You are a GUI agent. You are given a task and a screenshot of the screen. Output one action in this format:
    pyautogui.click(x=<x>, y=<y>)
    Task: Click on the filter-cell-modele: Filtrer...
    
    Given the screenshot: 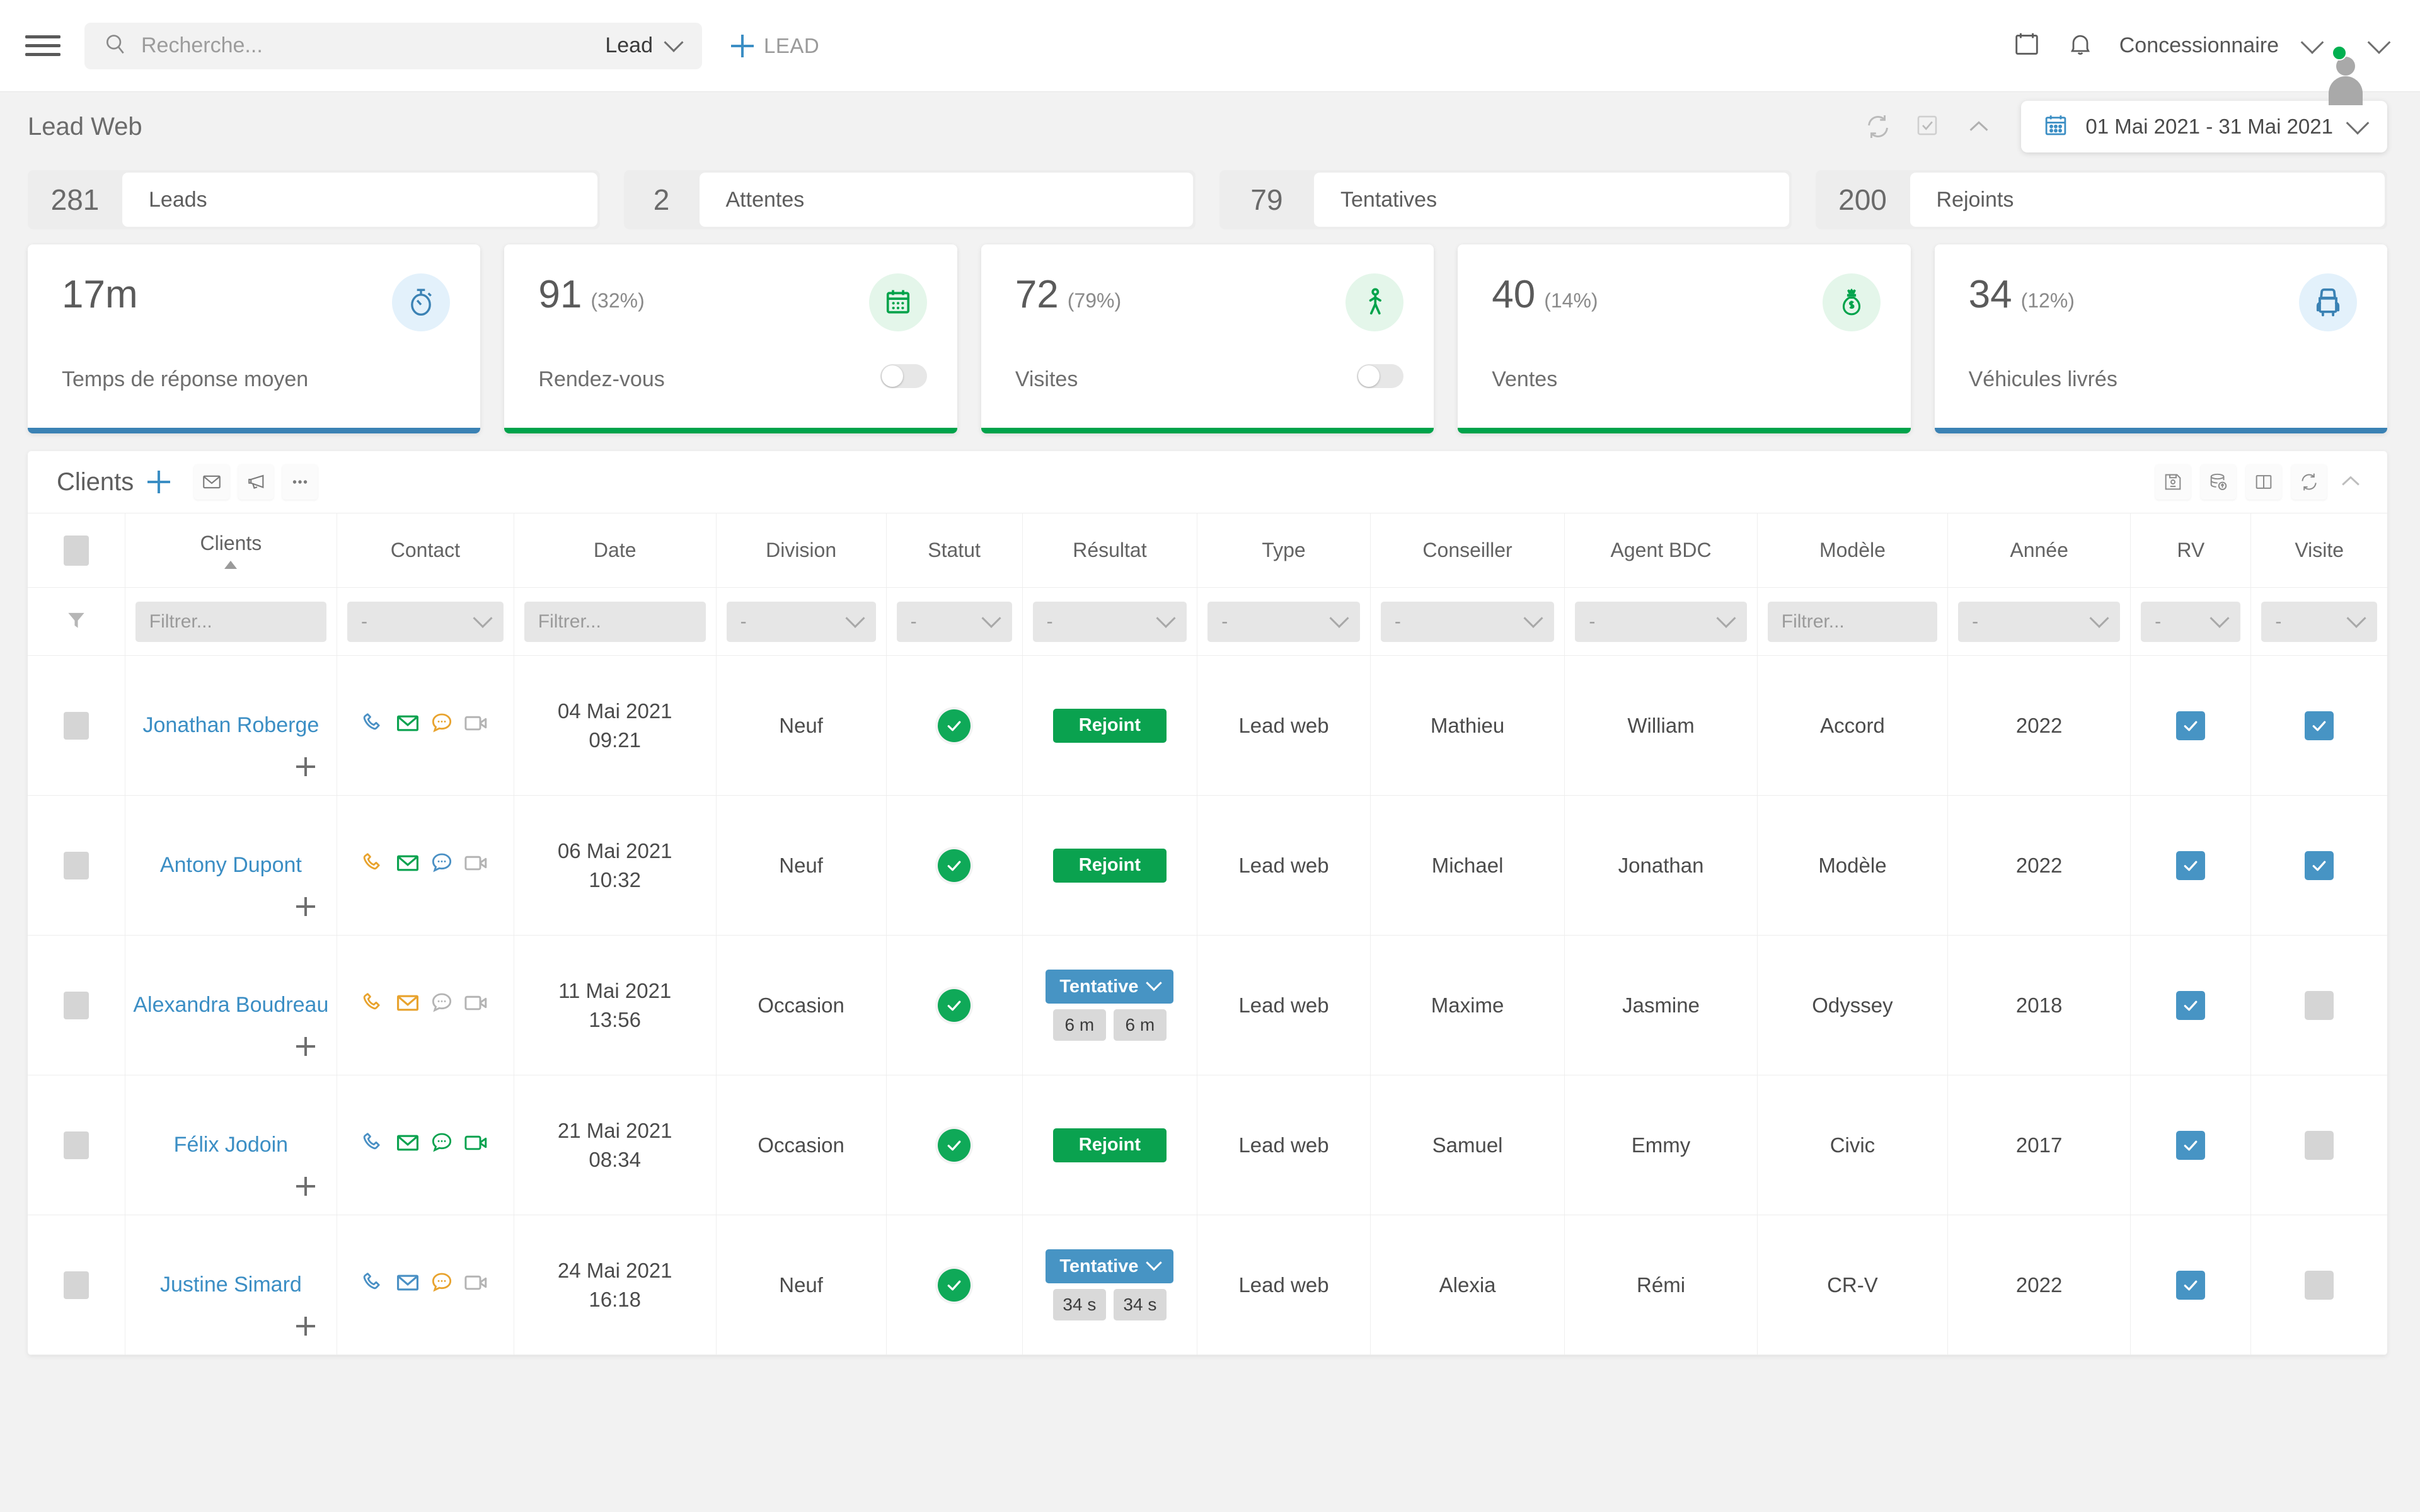 What is the action you would take?
    pyautogui.click(x=1853, y=621)
    